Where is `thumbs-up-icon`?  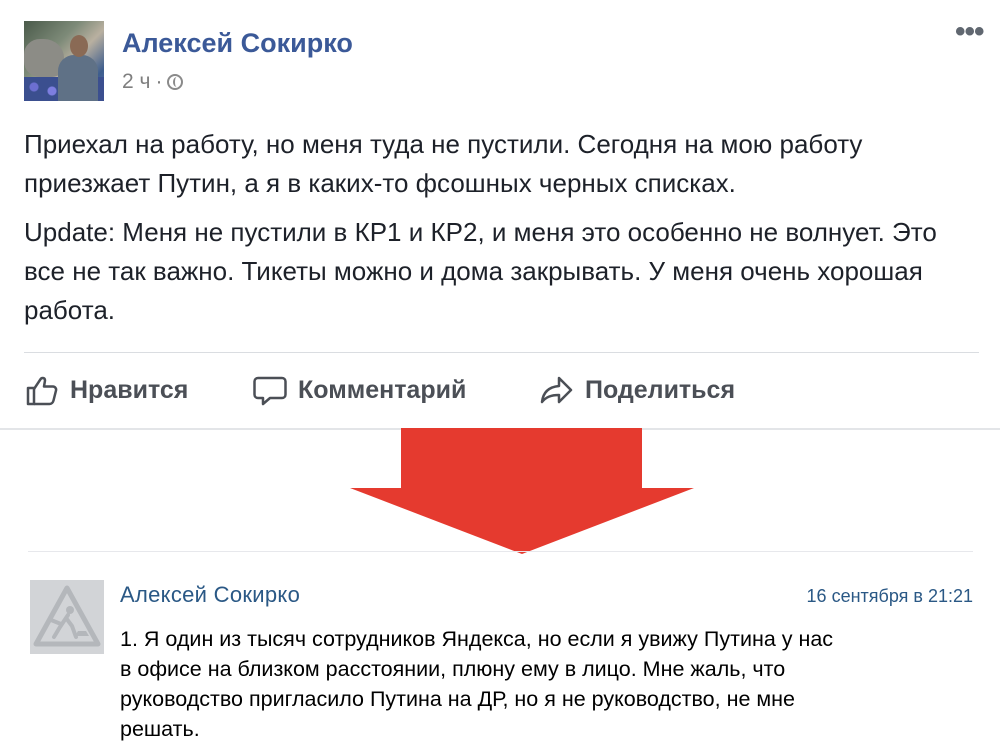
thumbs-up-icon is located at coordinates (42, 391).